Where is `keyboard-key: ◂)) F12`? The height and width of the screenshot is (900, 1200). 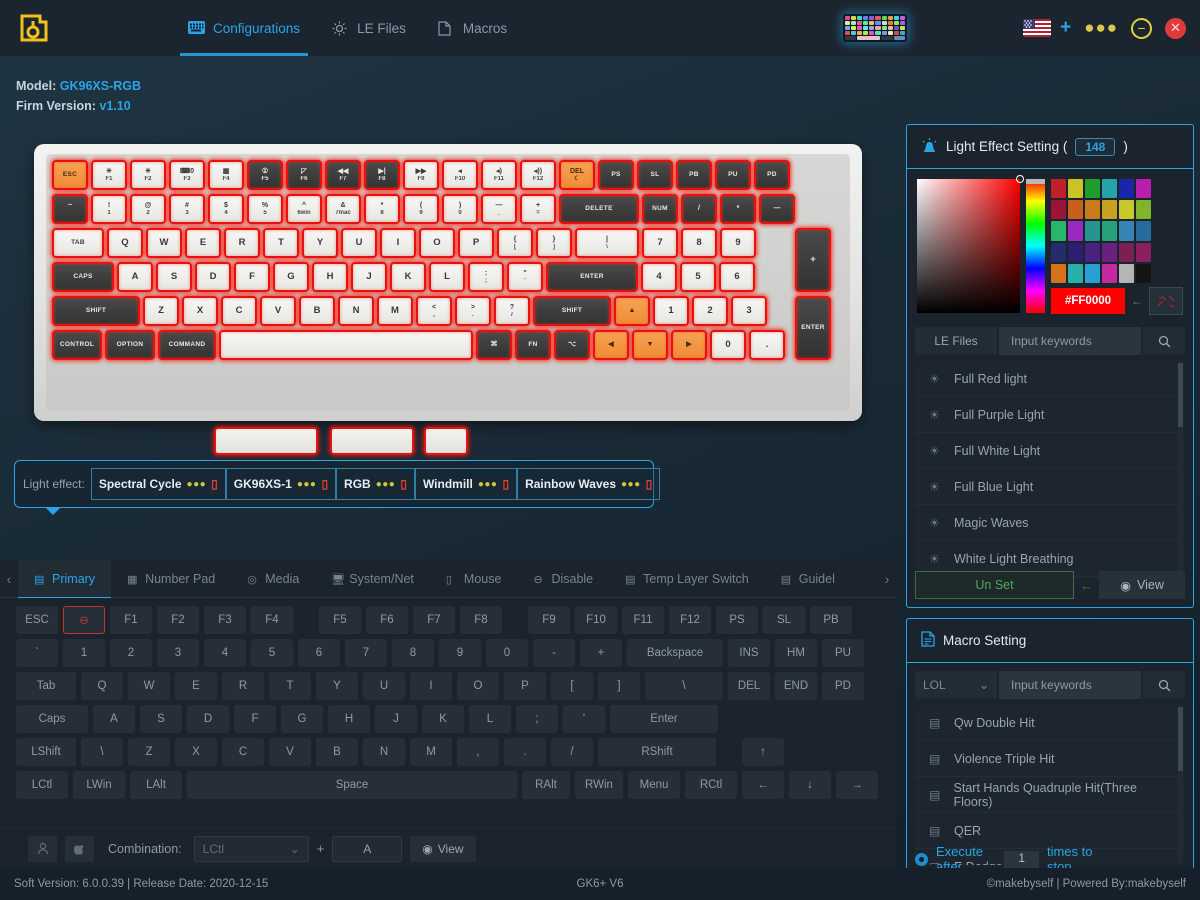 keyboard-key: ◂)) F12 is located at coordinates (538, 175).